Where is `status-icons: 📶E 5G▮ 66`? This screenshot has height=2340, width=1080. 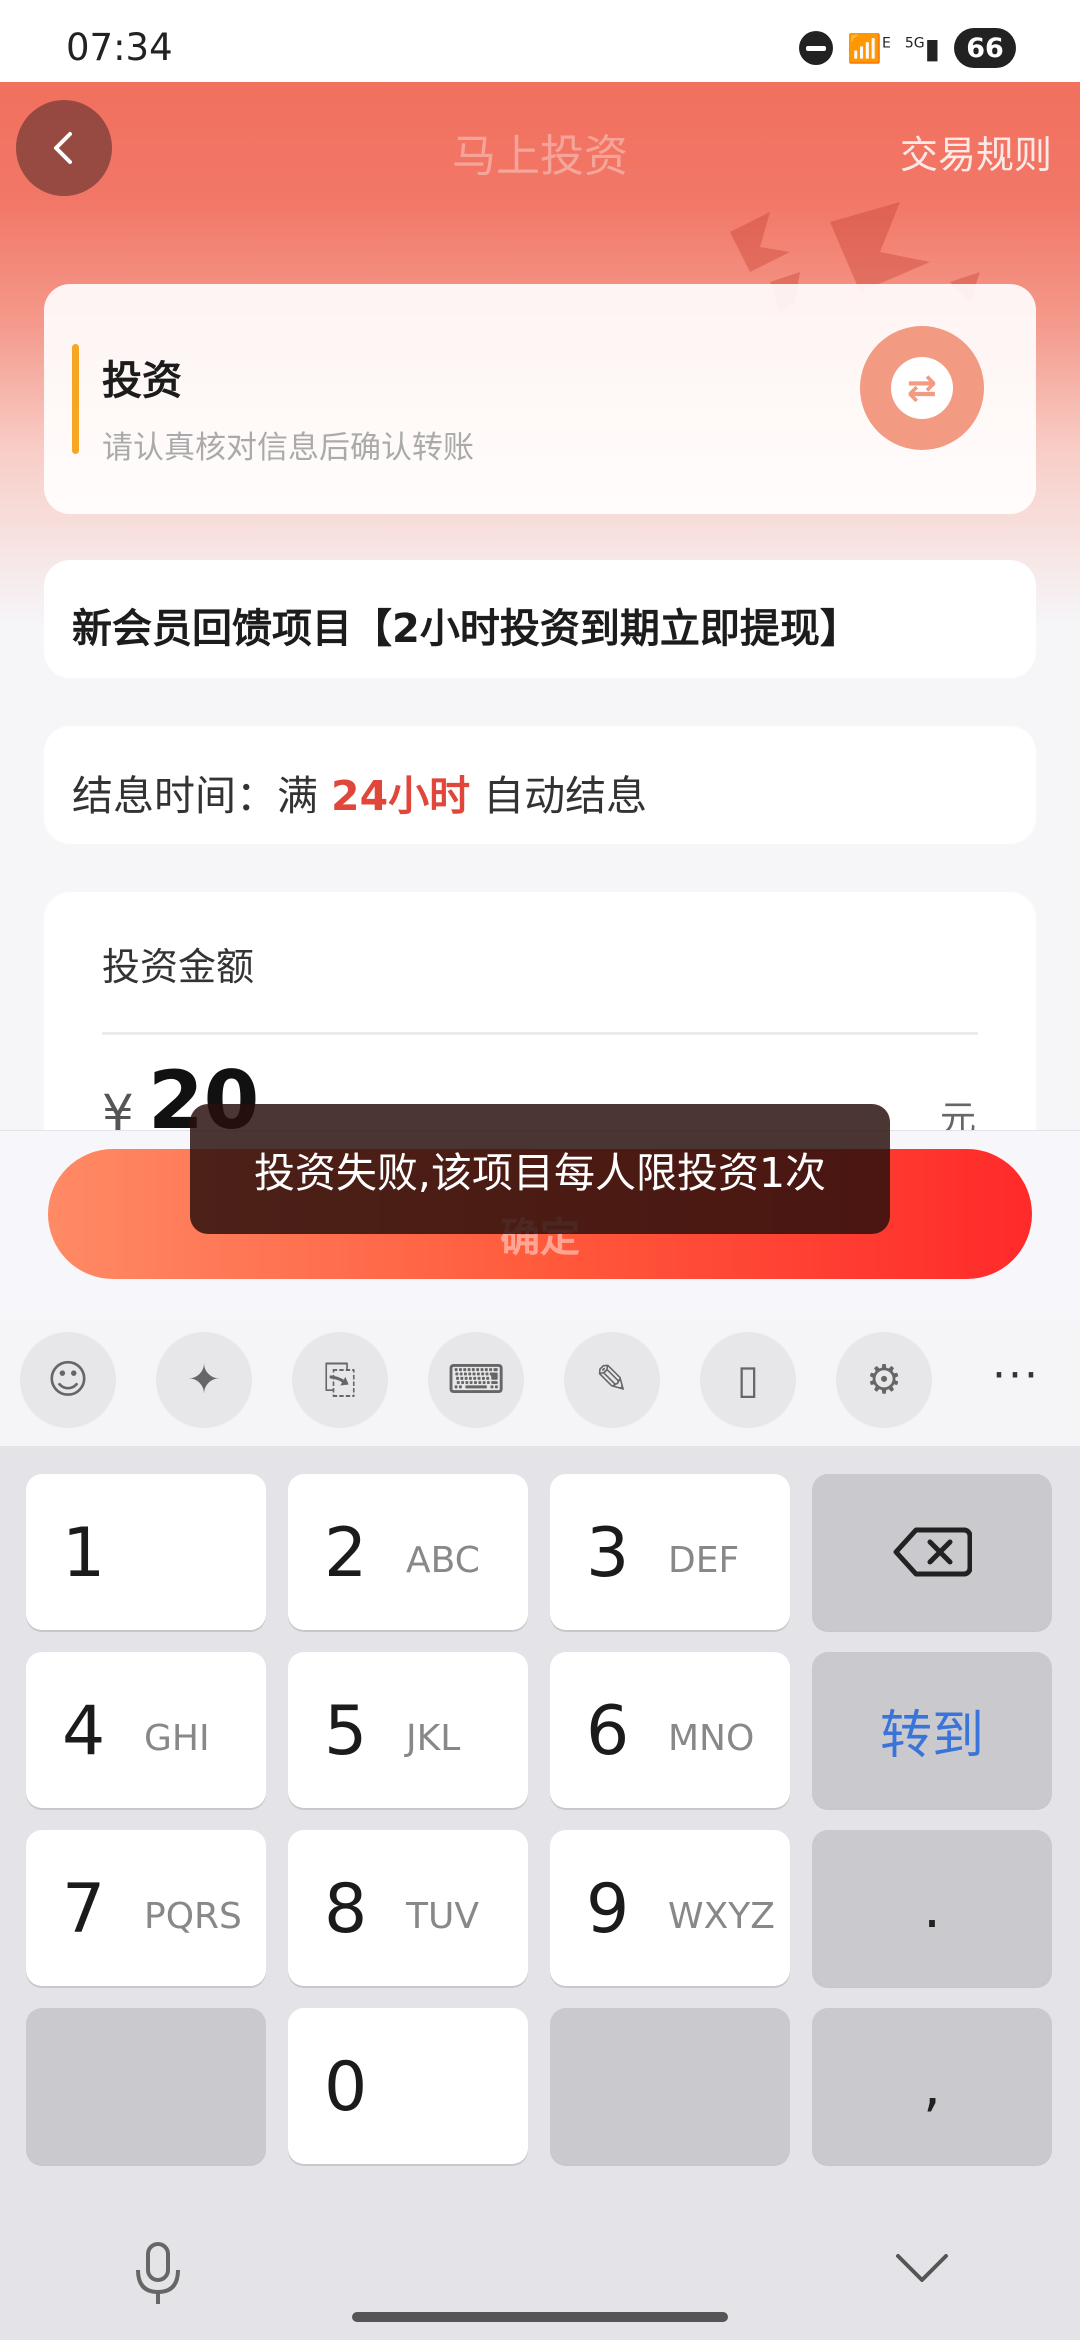 status-icons: 📶E 5G▮ 66 is located at coordinates (907, 48).